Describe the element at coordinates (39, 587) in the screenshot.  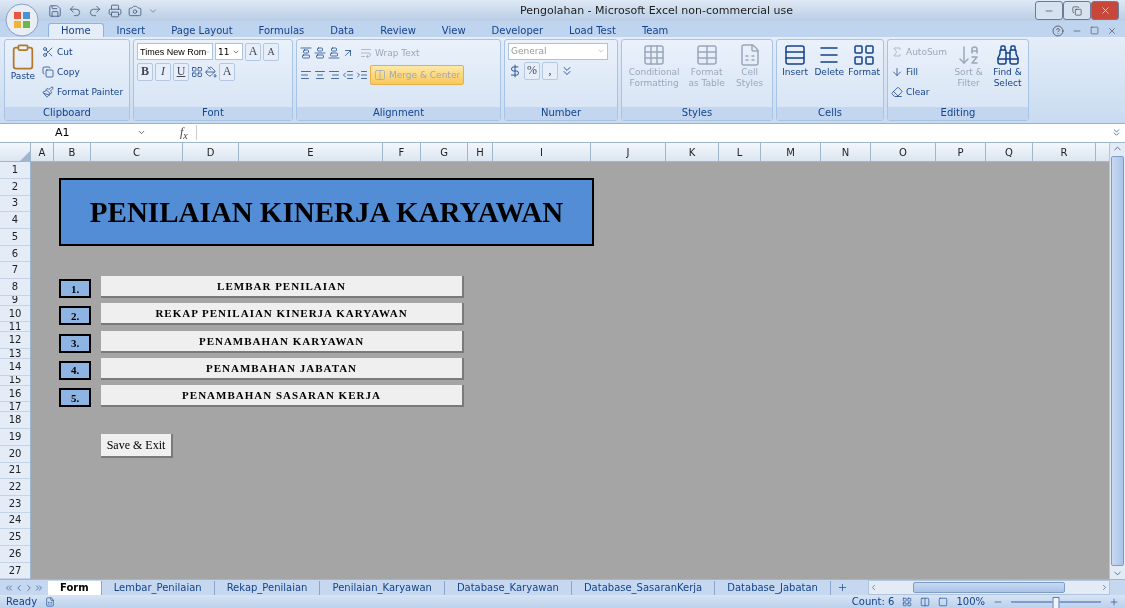
I see `last-sheet-icon` at that location.